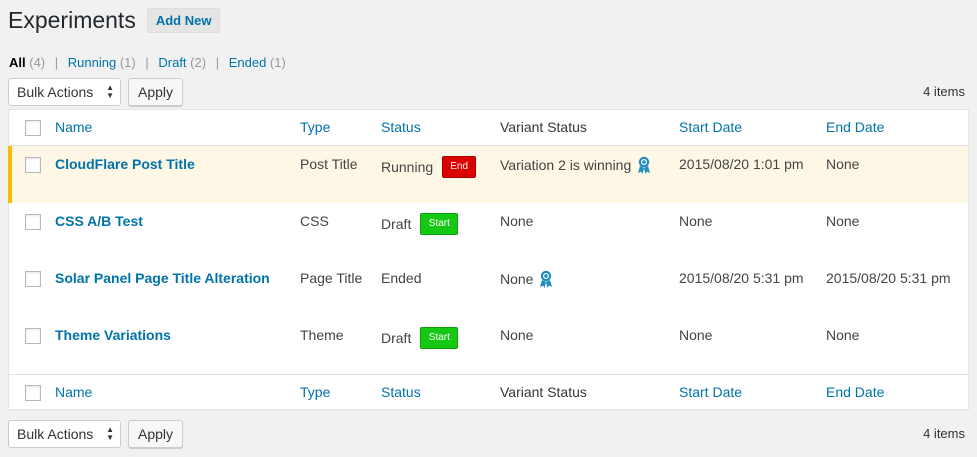  What do you see at coordinates (248, 62) in the screenshot?
I see `filter-ended: Ended` at bounding box center [248, 62].